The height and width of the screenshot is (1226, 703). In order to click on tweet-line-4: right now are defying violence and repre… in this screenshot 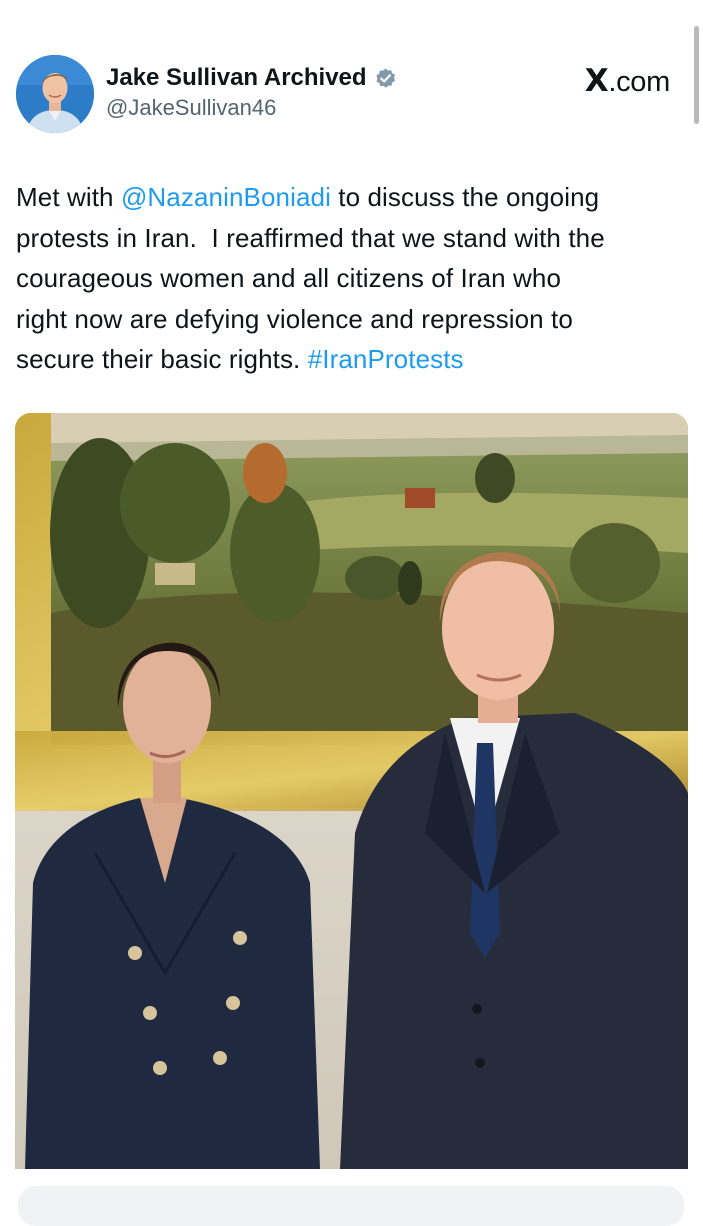, I will do `click(294, 318)`.